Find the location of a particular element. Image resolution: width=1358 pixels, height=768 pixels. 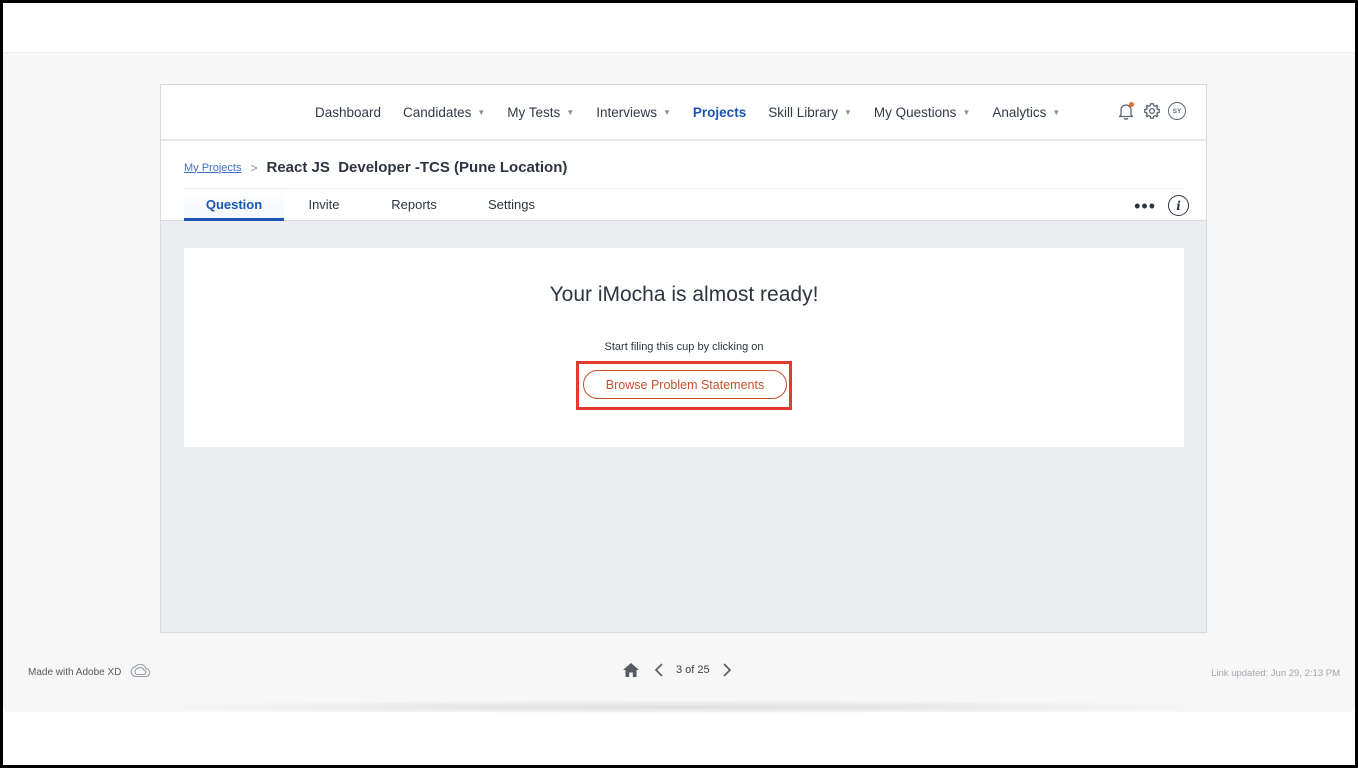

tab-invite: Invite is located at coordinates (324, 205).